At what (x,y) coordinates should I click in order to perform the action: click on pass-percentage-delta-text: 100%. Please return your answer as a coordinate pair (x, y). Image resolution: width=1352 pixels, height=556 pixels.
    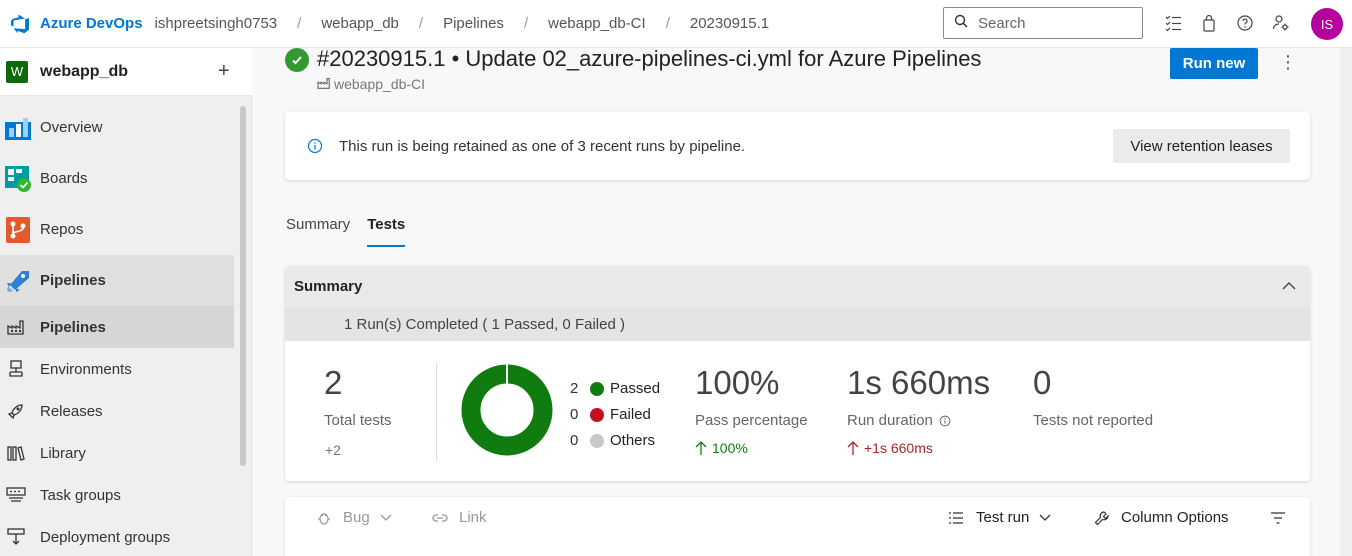
    Looking at the image, I should click on (730, 448).